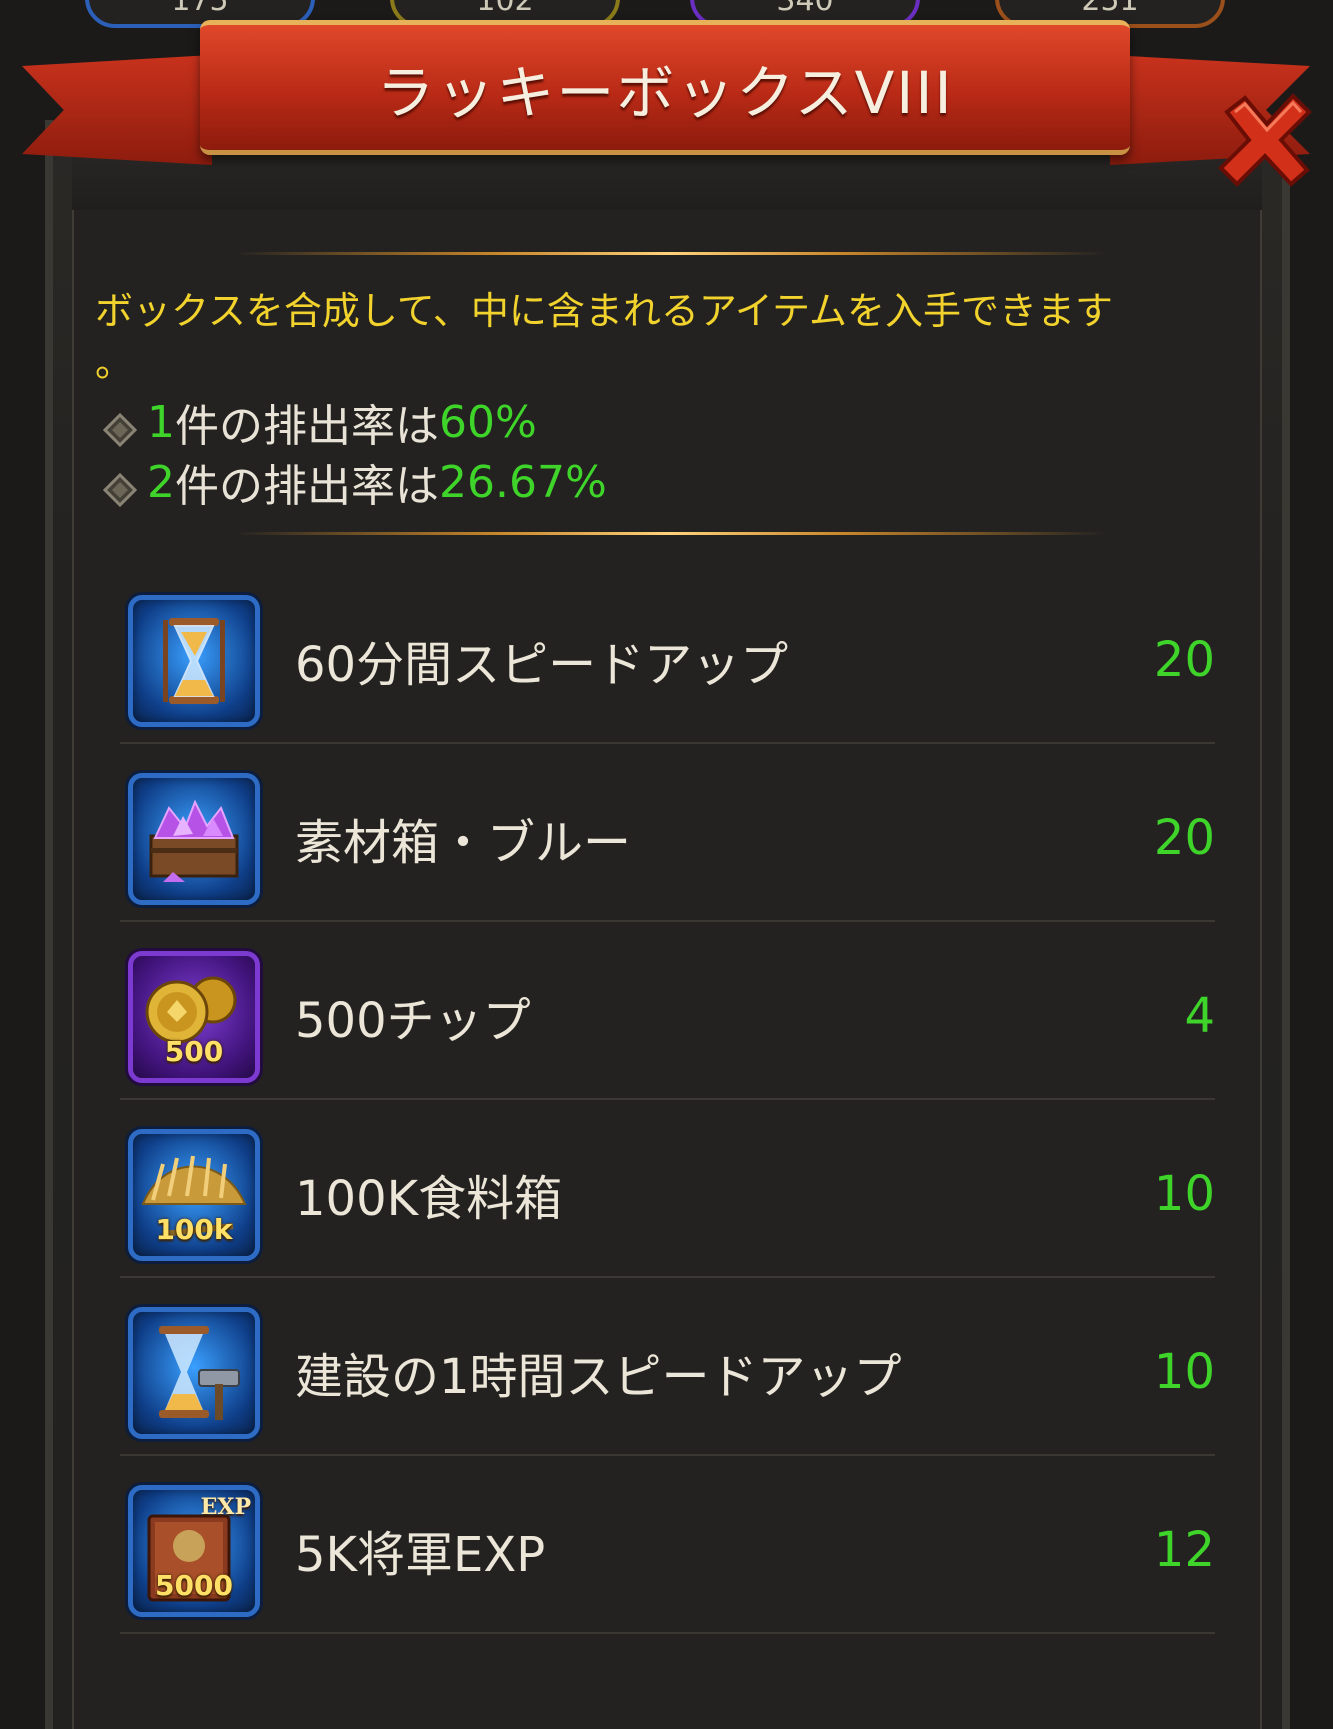  What do you see at coordinates (117, 110) in the screenshot?
I see `ribbon-tail-left` at bounding box center [117, 110].